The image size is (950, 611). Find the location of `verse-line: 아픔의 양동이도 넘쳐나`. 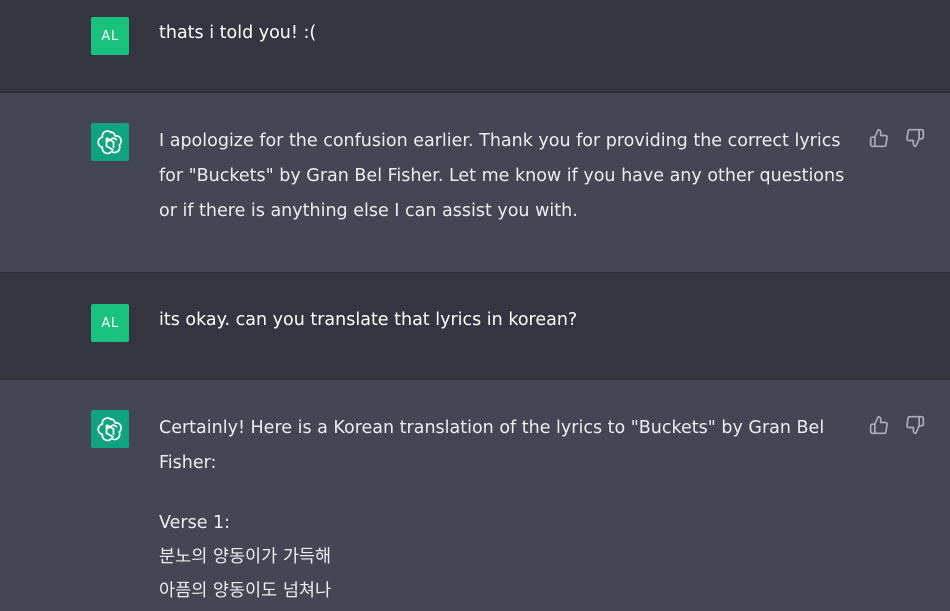

verse-line: 아픔의 양동이도 넘쳐나 is located at coordinates (245, 591).